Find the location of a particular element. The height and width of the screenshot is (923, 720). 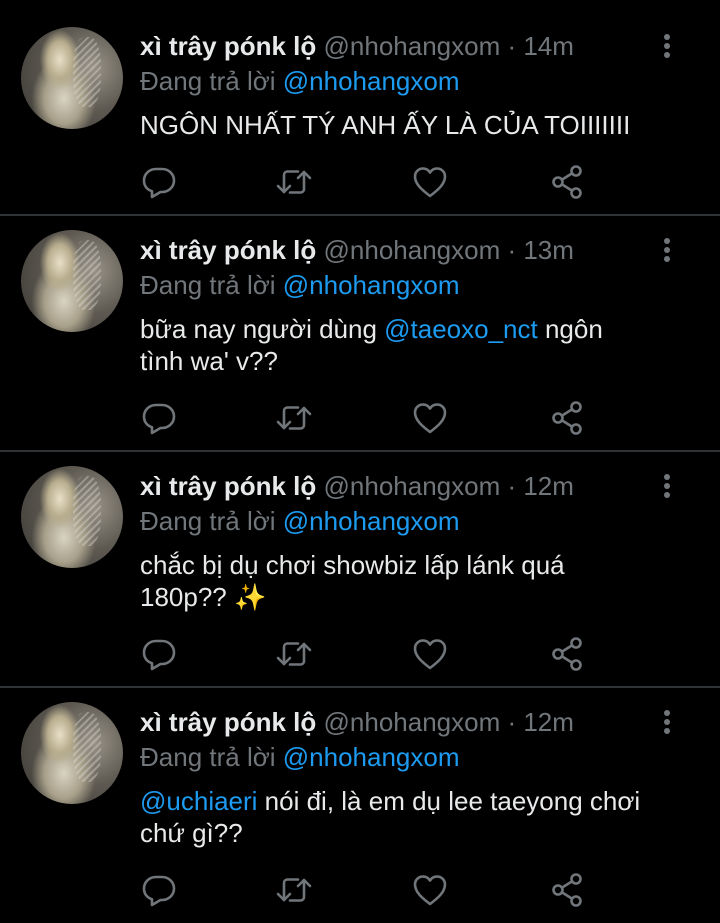

tweet-text-line: NGÔN NHẤT TÝ ANH ẤY LÀ CỦA TOIIIIIII is located at coordinates (410, 125).